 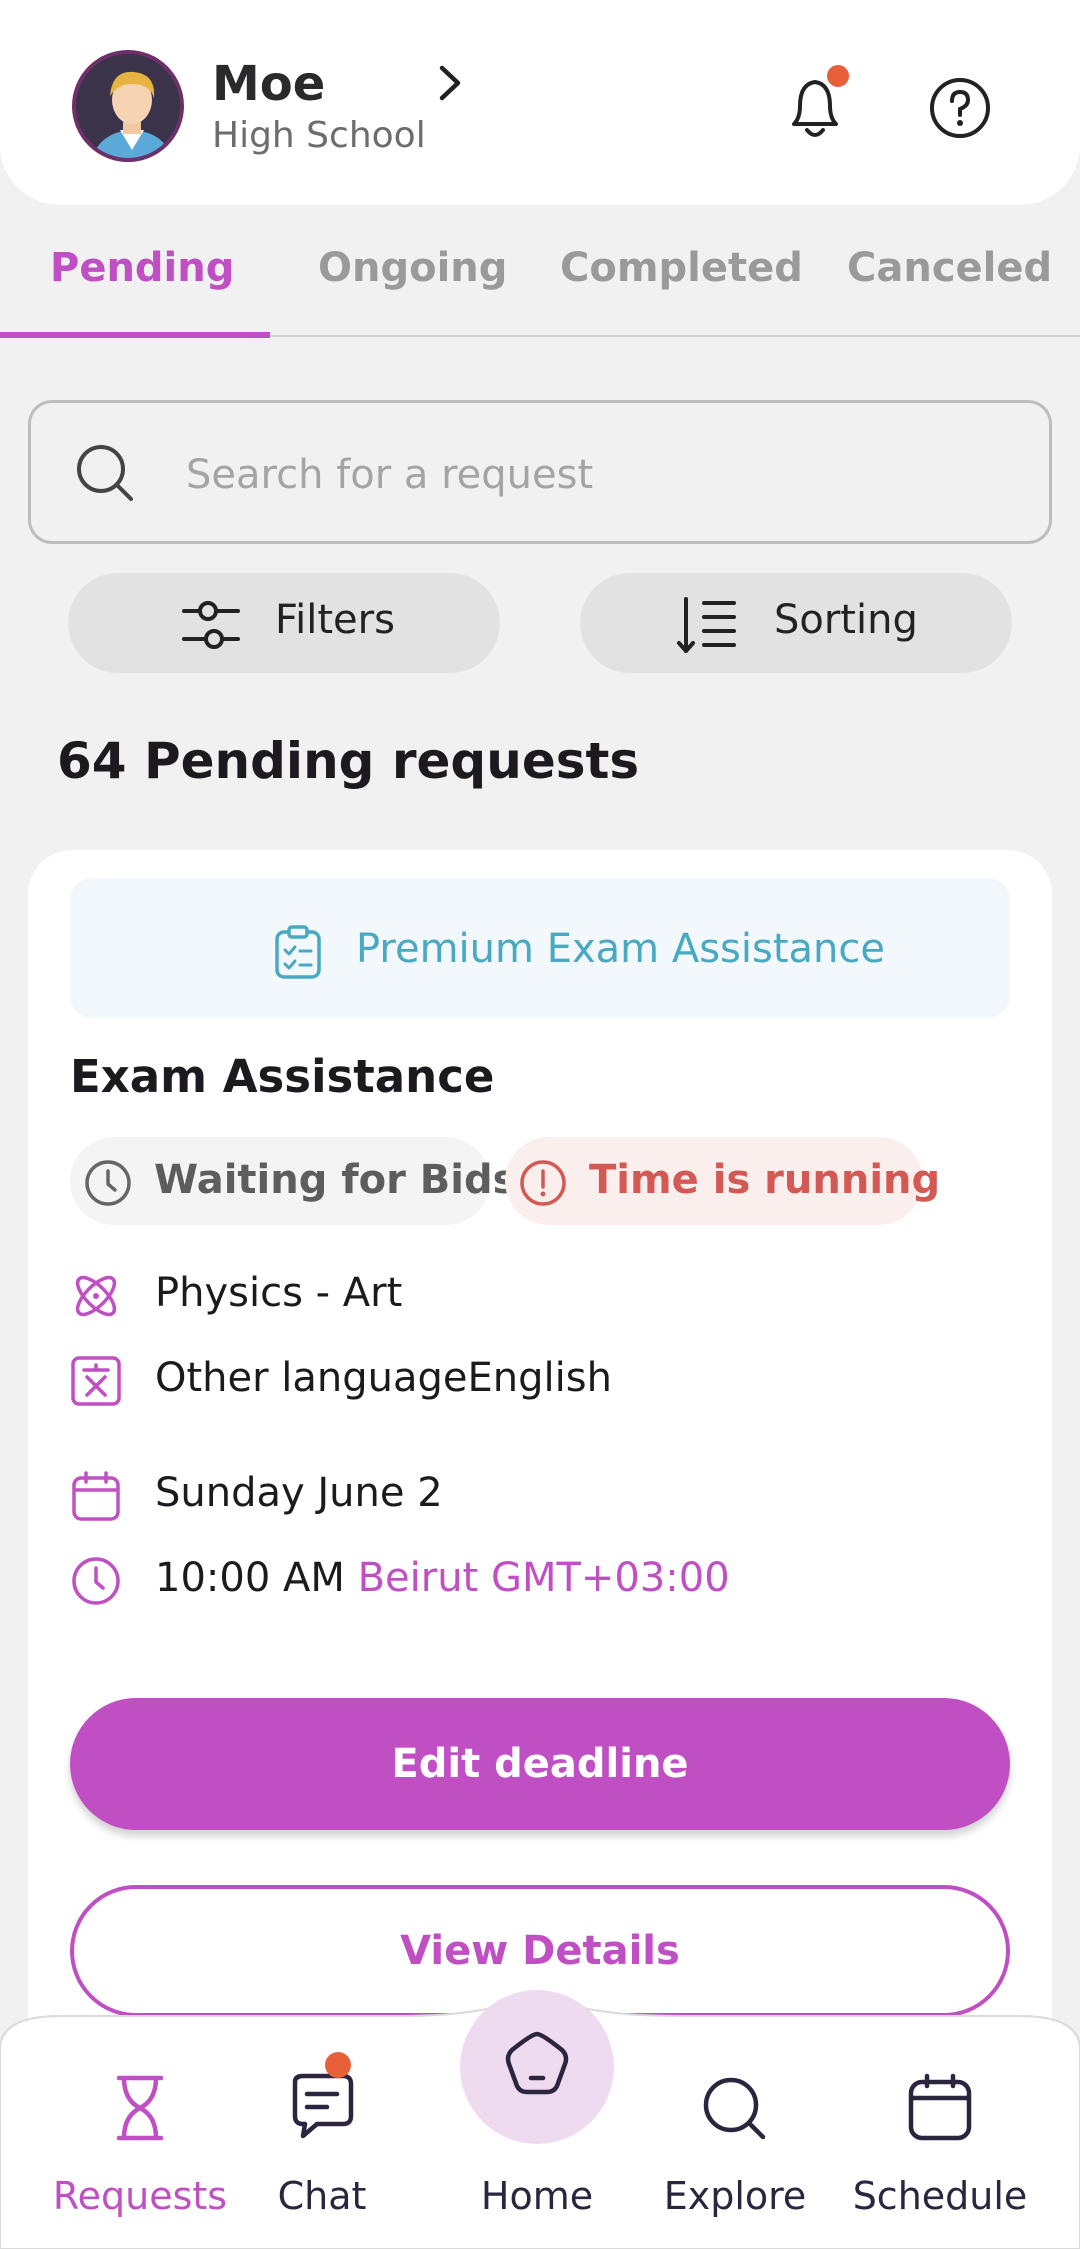 I want to click on user-level: High School, so click(x=319, y=135).